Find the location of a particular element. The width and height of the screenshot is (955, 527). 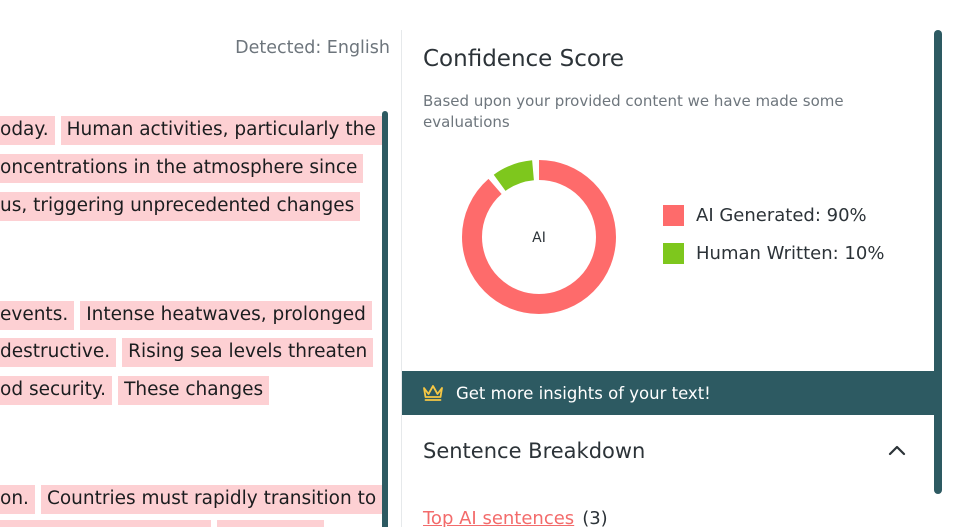

crown-icon is located at coordinates (433, 393).